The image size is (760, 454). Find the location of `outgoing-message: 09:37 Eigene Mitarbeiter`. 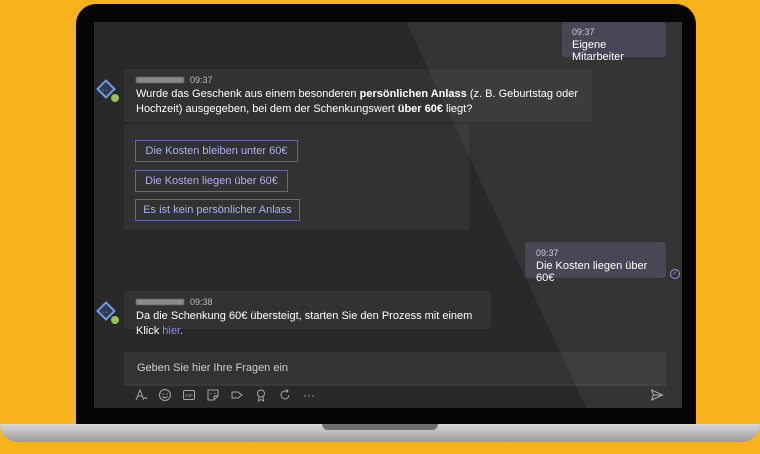

outgoing-message: 09:37 Eigene Mitarbeiter is located at coordinates (614, 42).